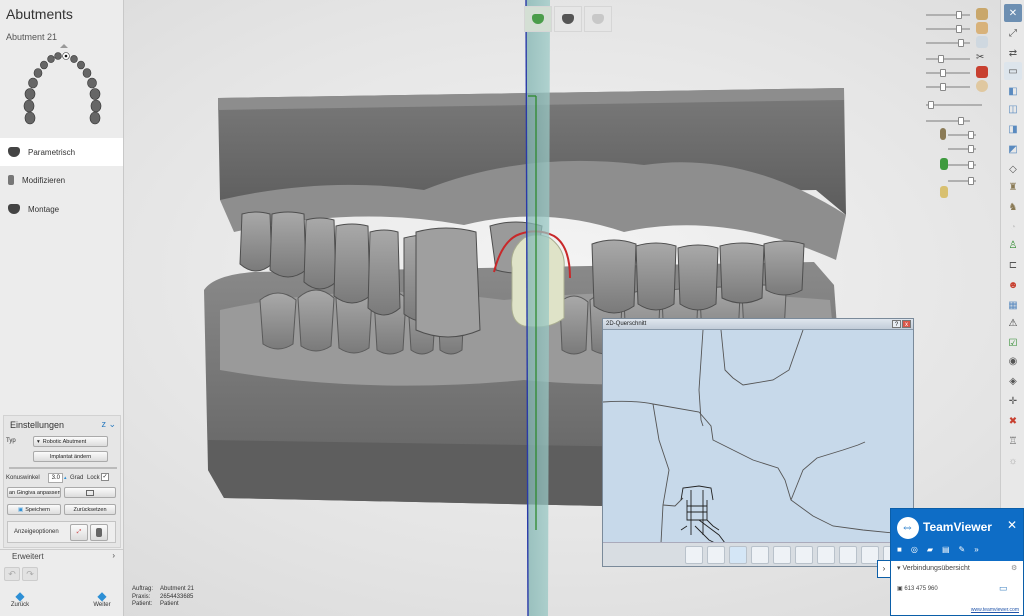 The width and height of the screenshot is (1024, 616). What do you see at coordinates (102, 599) in the screenshot?
I see `next-button: ◆ Weiter` at bounding box center [102, 599].